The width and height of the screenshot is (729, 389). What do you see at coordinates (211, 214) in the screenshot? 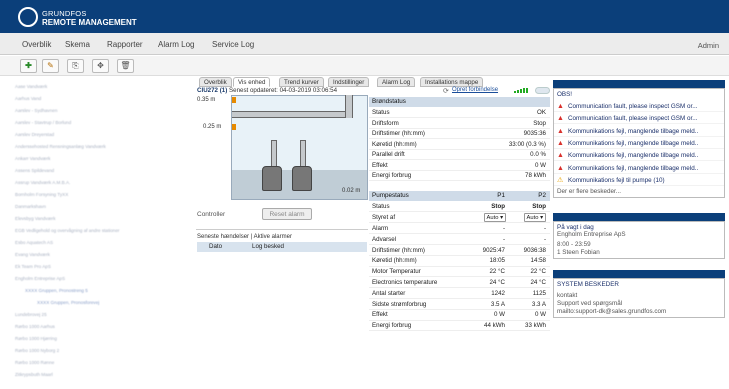
I see `controller-label: Controller` at bounding box center [211, 214].